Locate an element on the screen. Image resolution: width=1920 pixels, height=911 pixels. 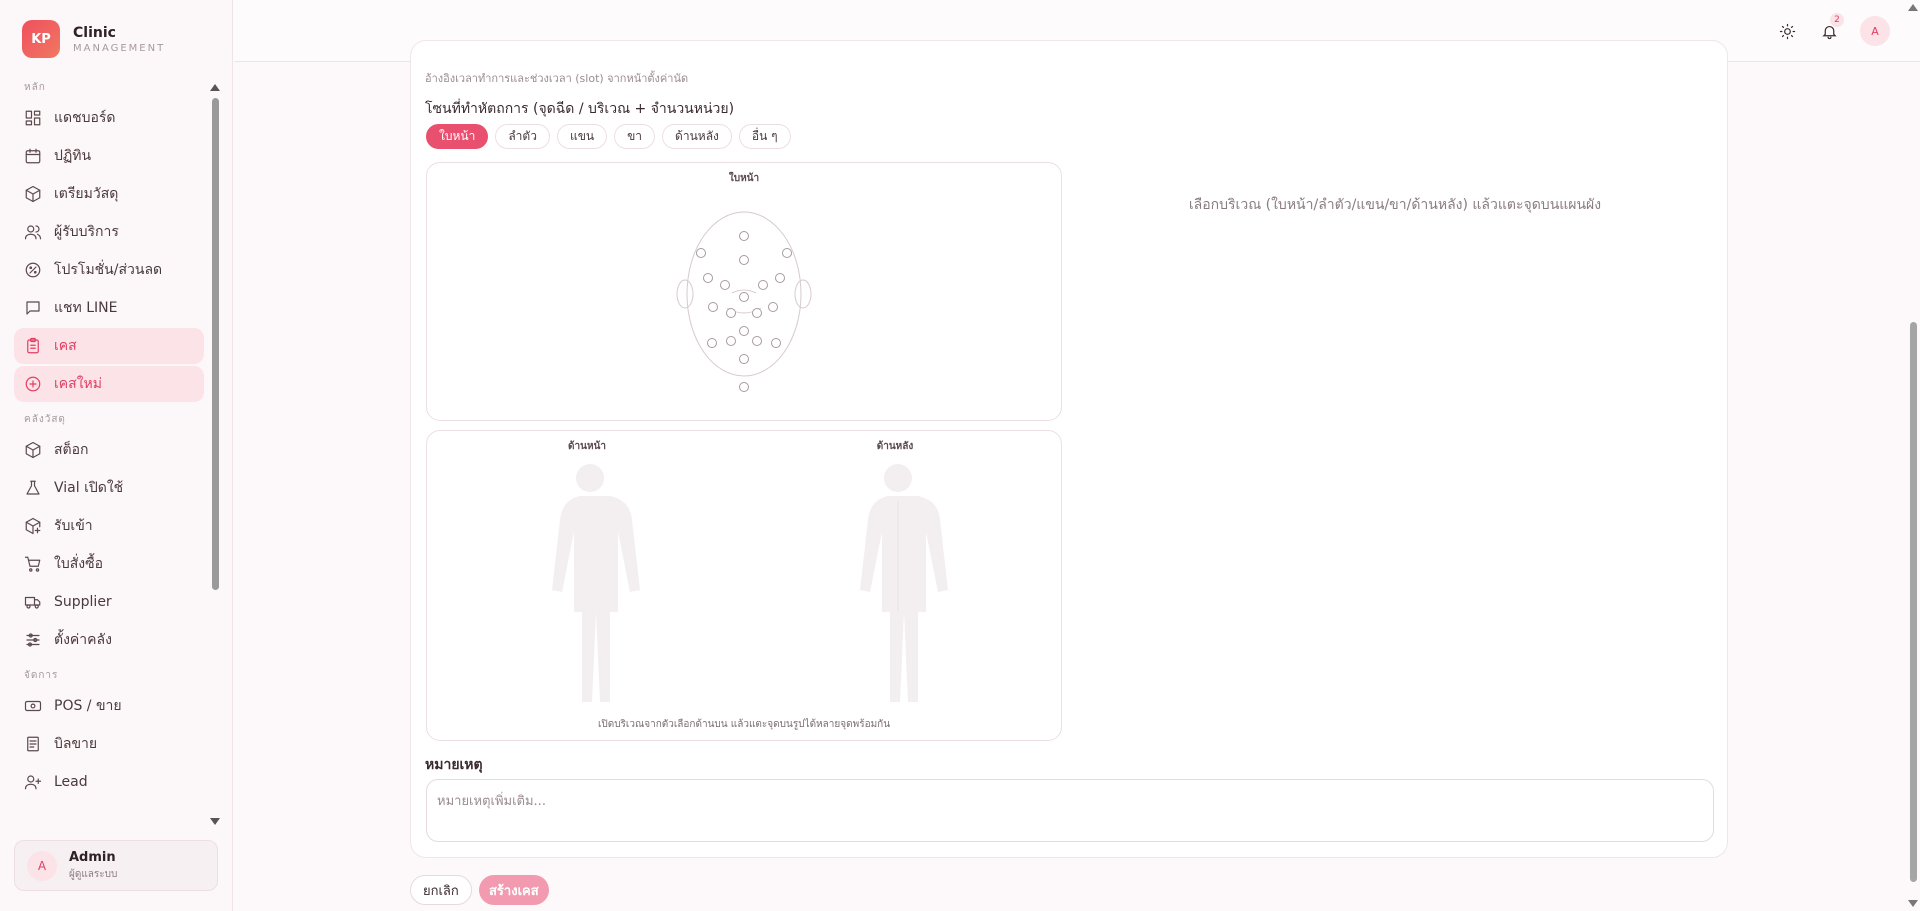
package-plus-icon is located at coordinates (33, 526).